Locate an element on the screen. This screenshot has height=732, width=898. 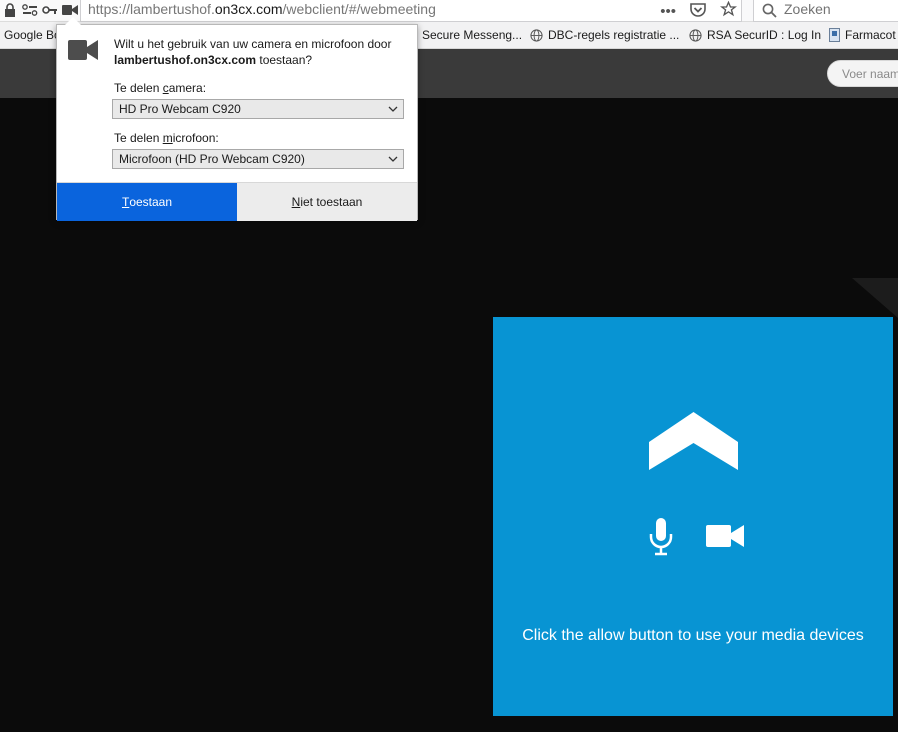
bookmark-item: RSA SecurID : Log In is located at coordinates (755, 35).